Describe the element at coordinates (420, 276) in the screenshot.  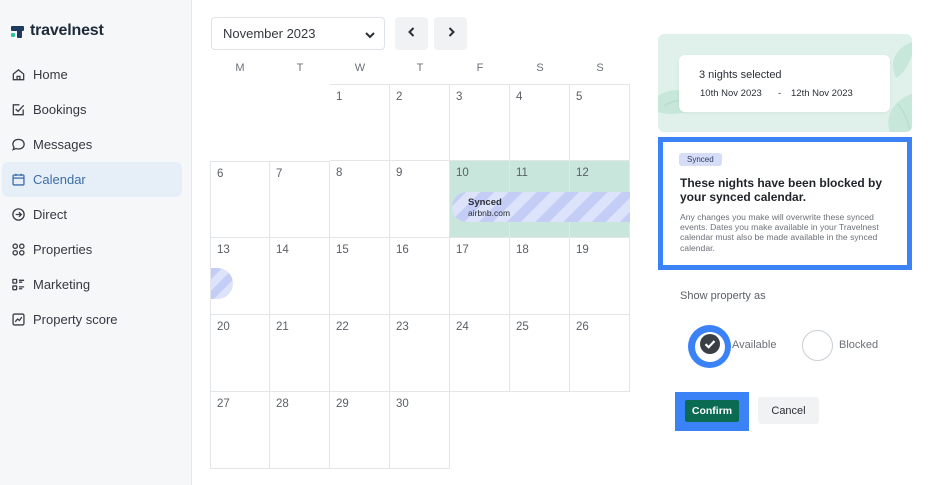
I see `calendar-day-cell: 16` at that location.